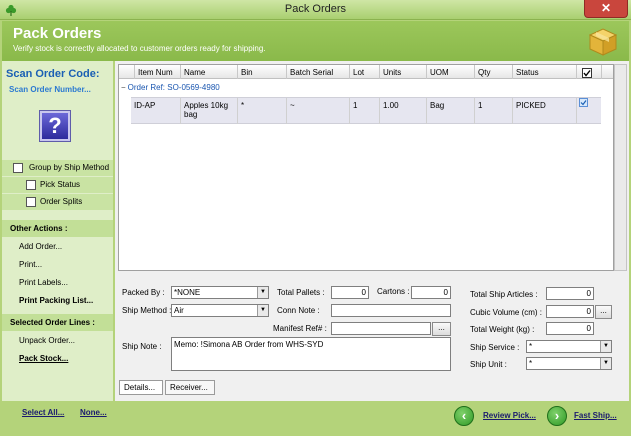  I want to click on manifest-ref-label: Manifest Ref# :, so click(300, 328).